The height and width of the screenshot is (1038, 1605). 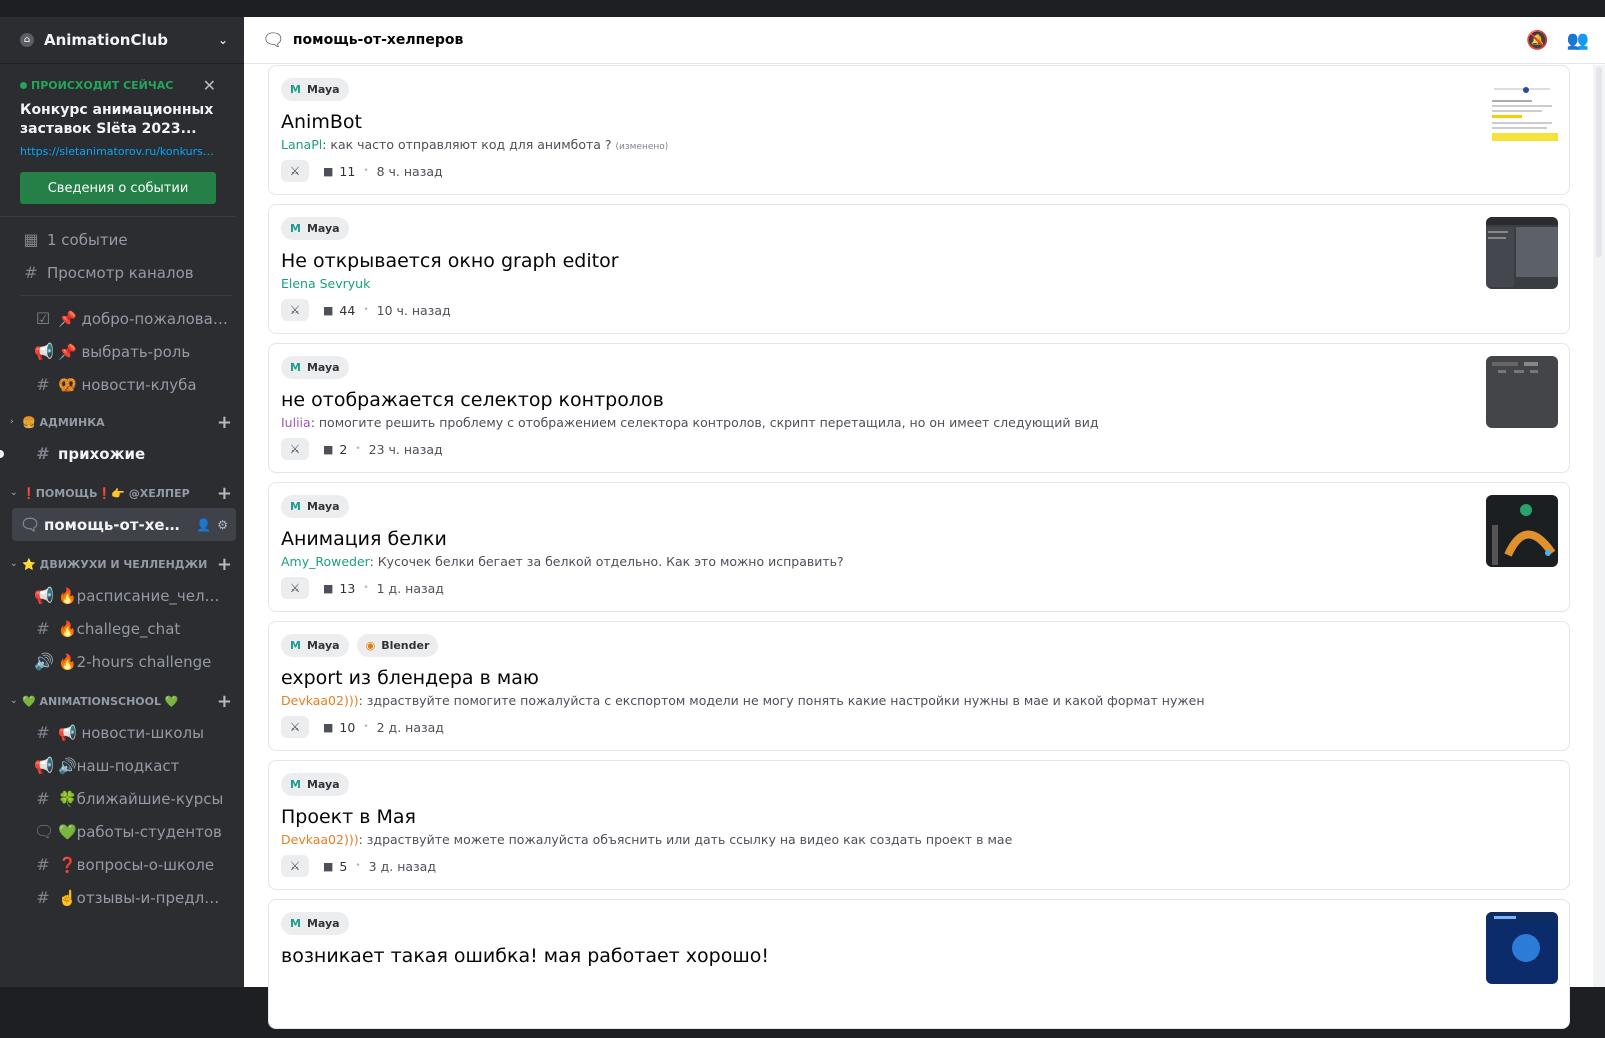 What do you see at coordinates (296, 422) in the screenshot?
I see `post-author: Iuliia` at bounding box center [296, 422].